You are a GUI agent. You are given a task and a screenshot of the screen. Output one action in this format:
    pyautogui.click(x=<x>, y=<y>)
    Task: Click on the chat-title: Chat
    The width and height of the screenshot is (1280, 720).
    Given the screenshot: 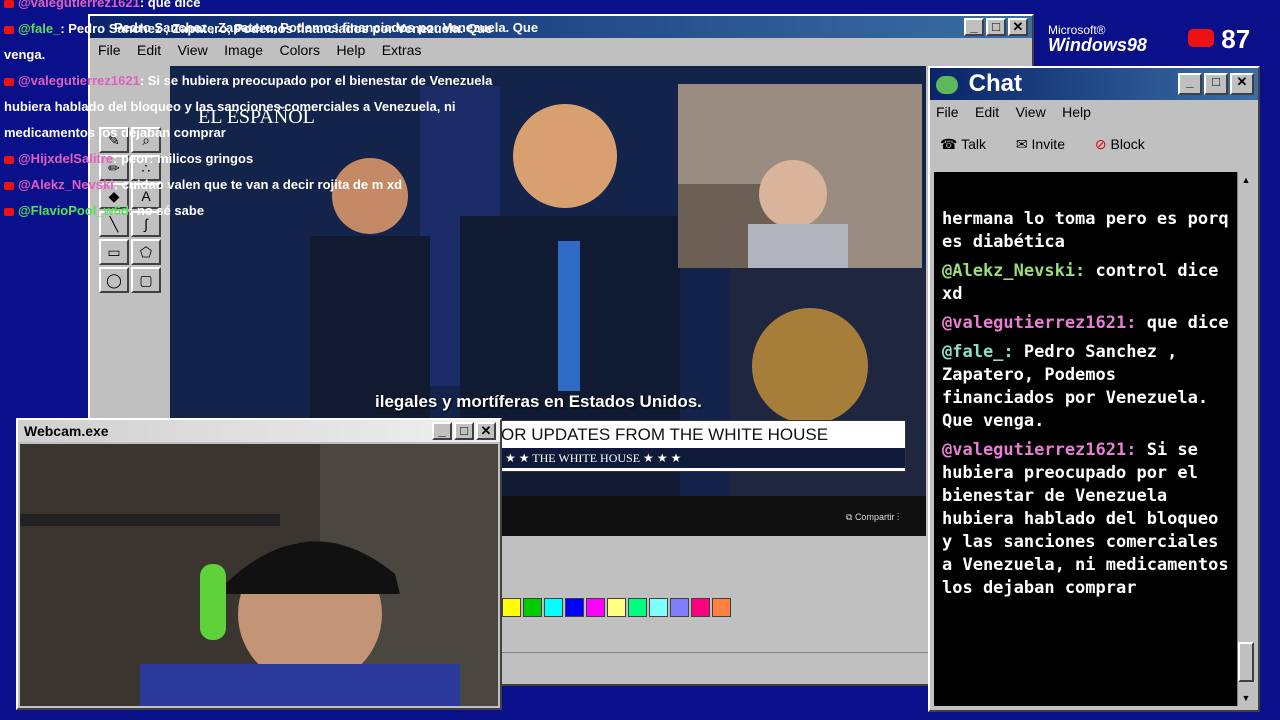 What is the action you would take?
    pyautogui.click(x=995, y=83)
    